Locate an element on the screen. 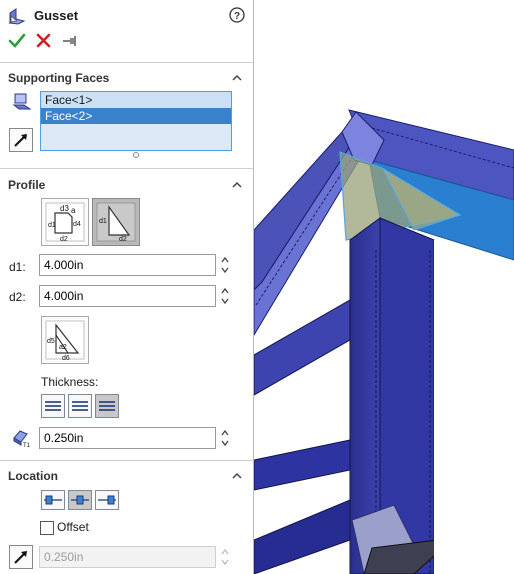 Image resolution: width=514 pixels, height=574 pixels. dim-label: d4 is located at coordinates (77, 224).